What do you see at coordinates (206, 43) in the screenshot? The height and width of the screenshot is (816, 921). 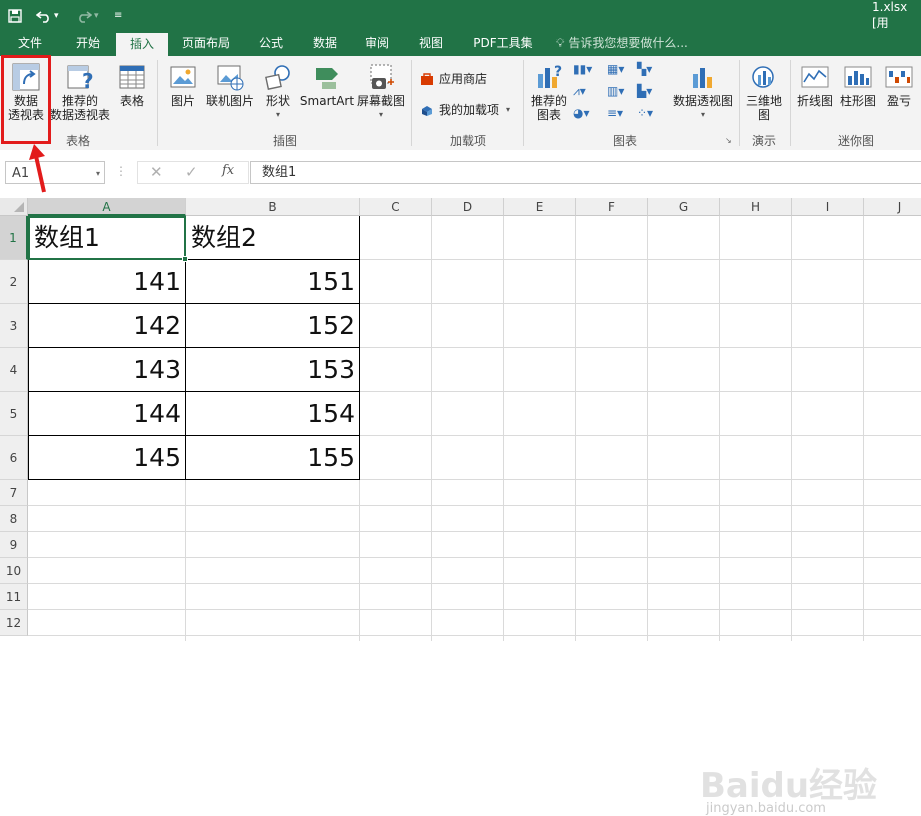 I see `tab-page-layout: 页面布局` at bounding box center [206, 43].